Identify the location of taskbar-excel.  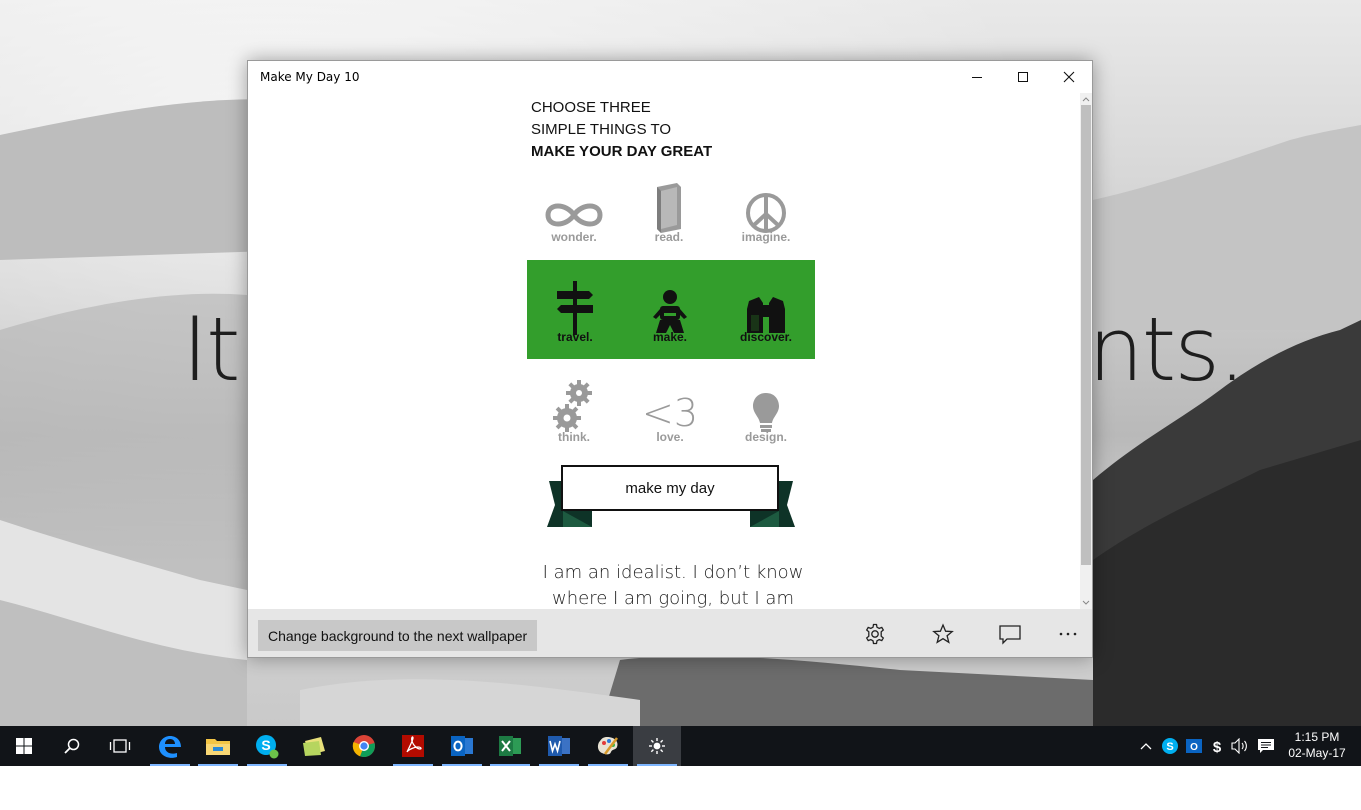
(510, 746).